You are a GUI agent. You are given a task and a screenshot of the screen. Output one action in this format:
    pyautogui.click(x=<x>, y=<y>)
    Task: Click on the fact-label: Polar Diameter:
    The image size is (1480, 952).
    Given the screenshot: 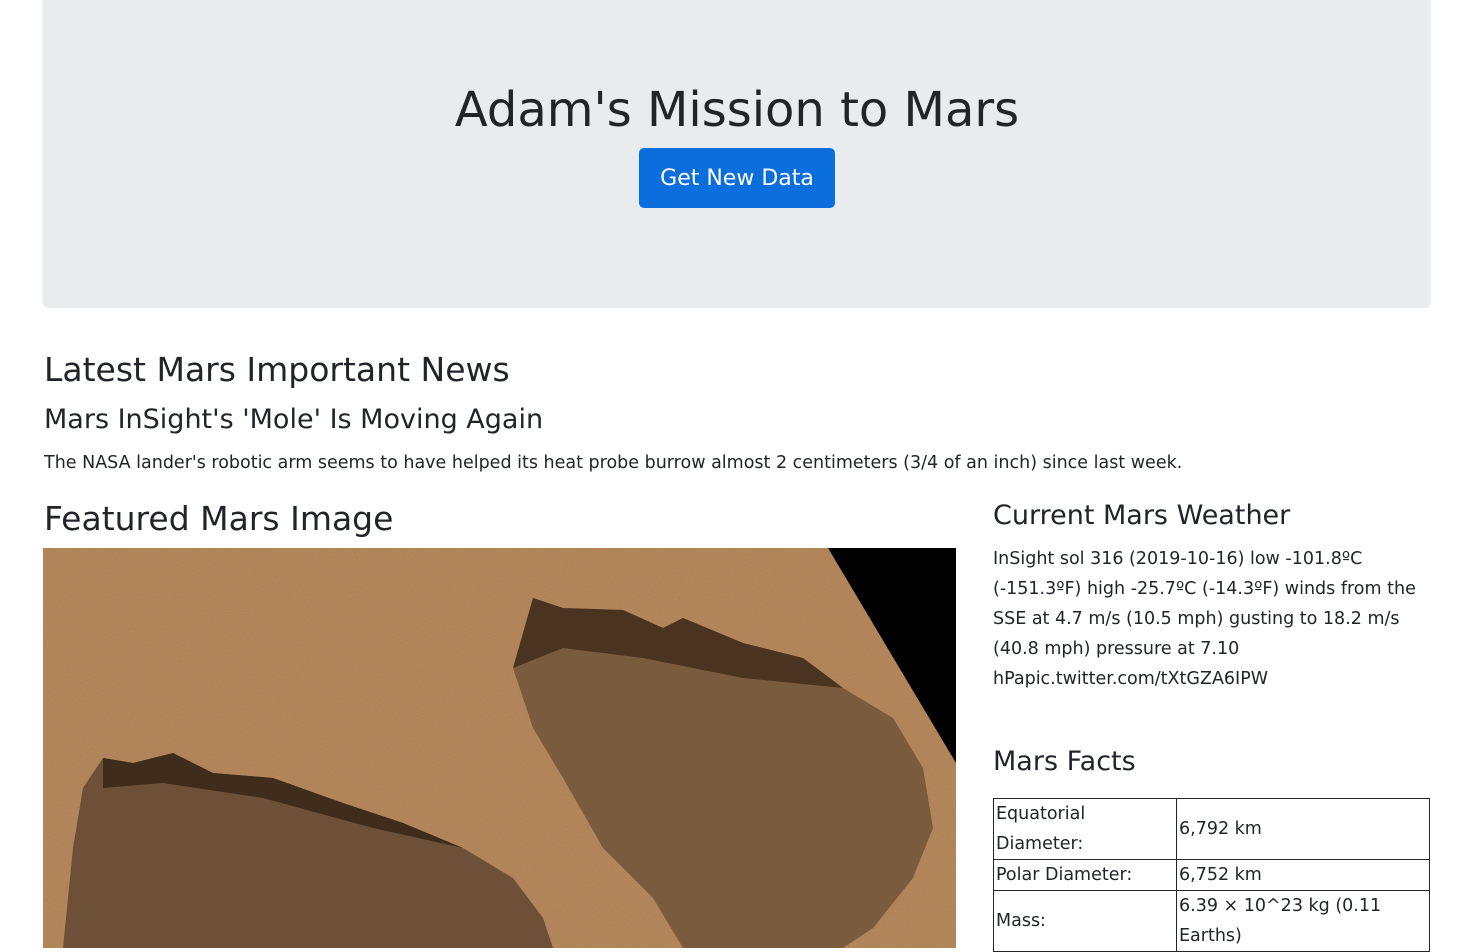 What is the action you would take?
    pyautogui.click(x=1085, y=875)
    